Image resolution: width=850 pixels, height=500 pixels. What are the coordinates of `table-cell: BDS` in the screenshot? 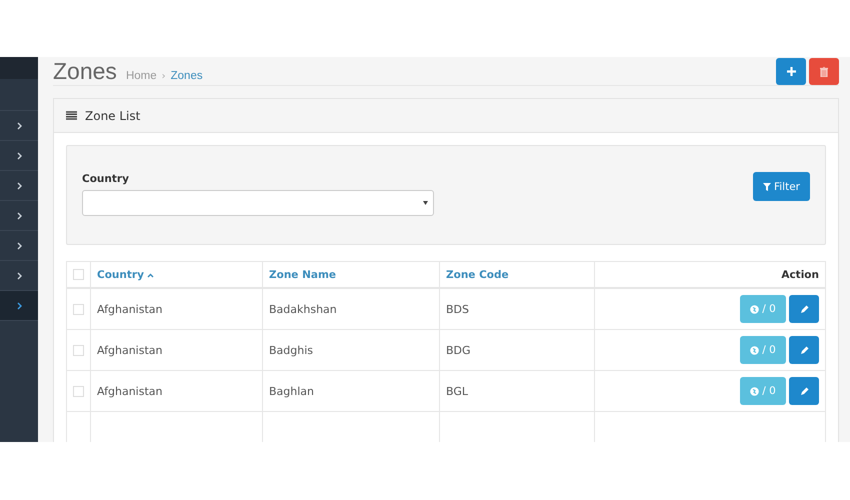 It's located at (457, 309).